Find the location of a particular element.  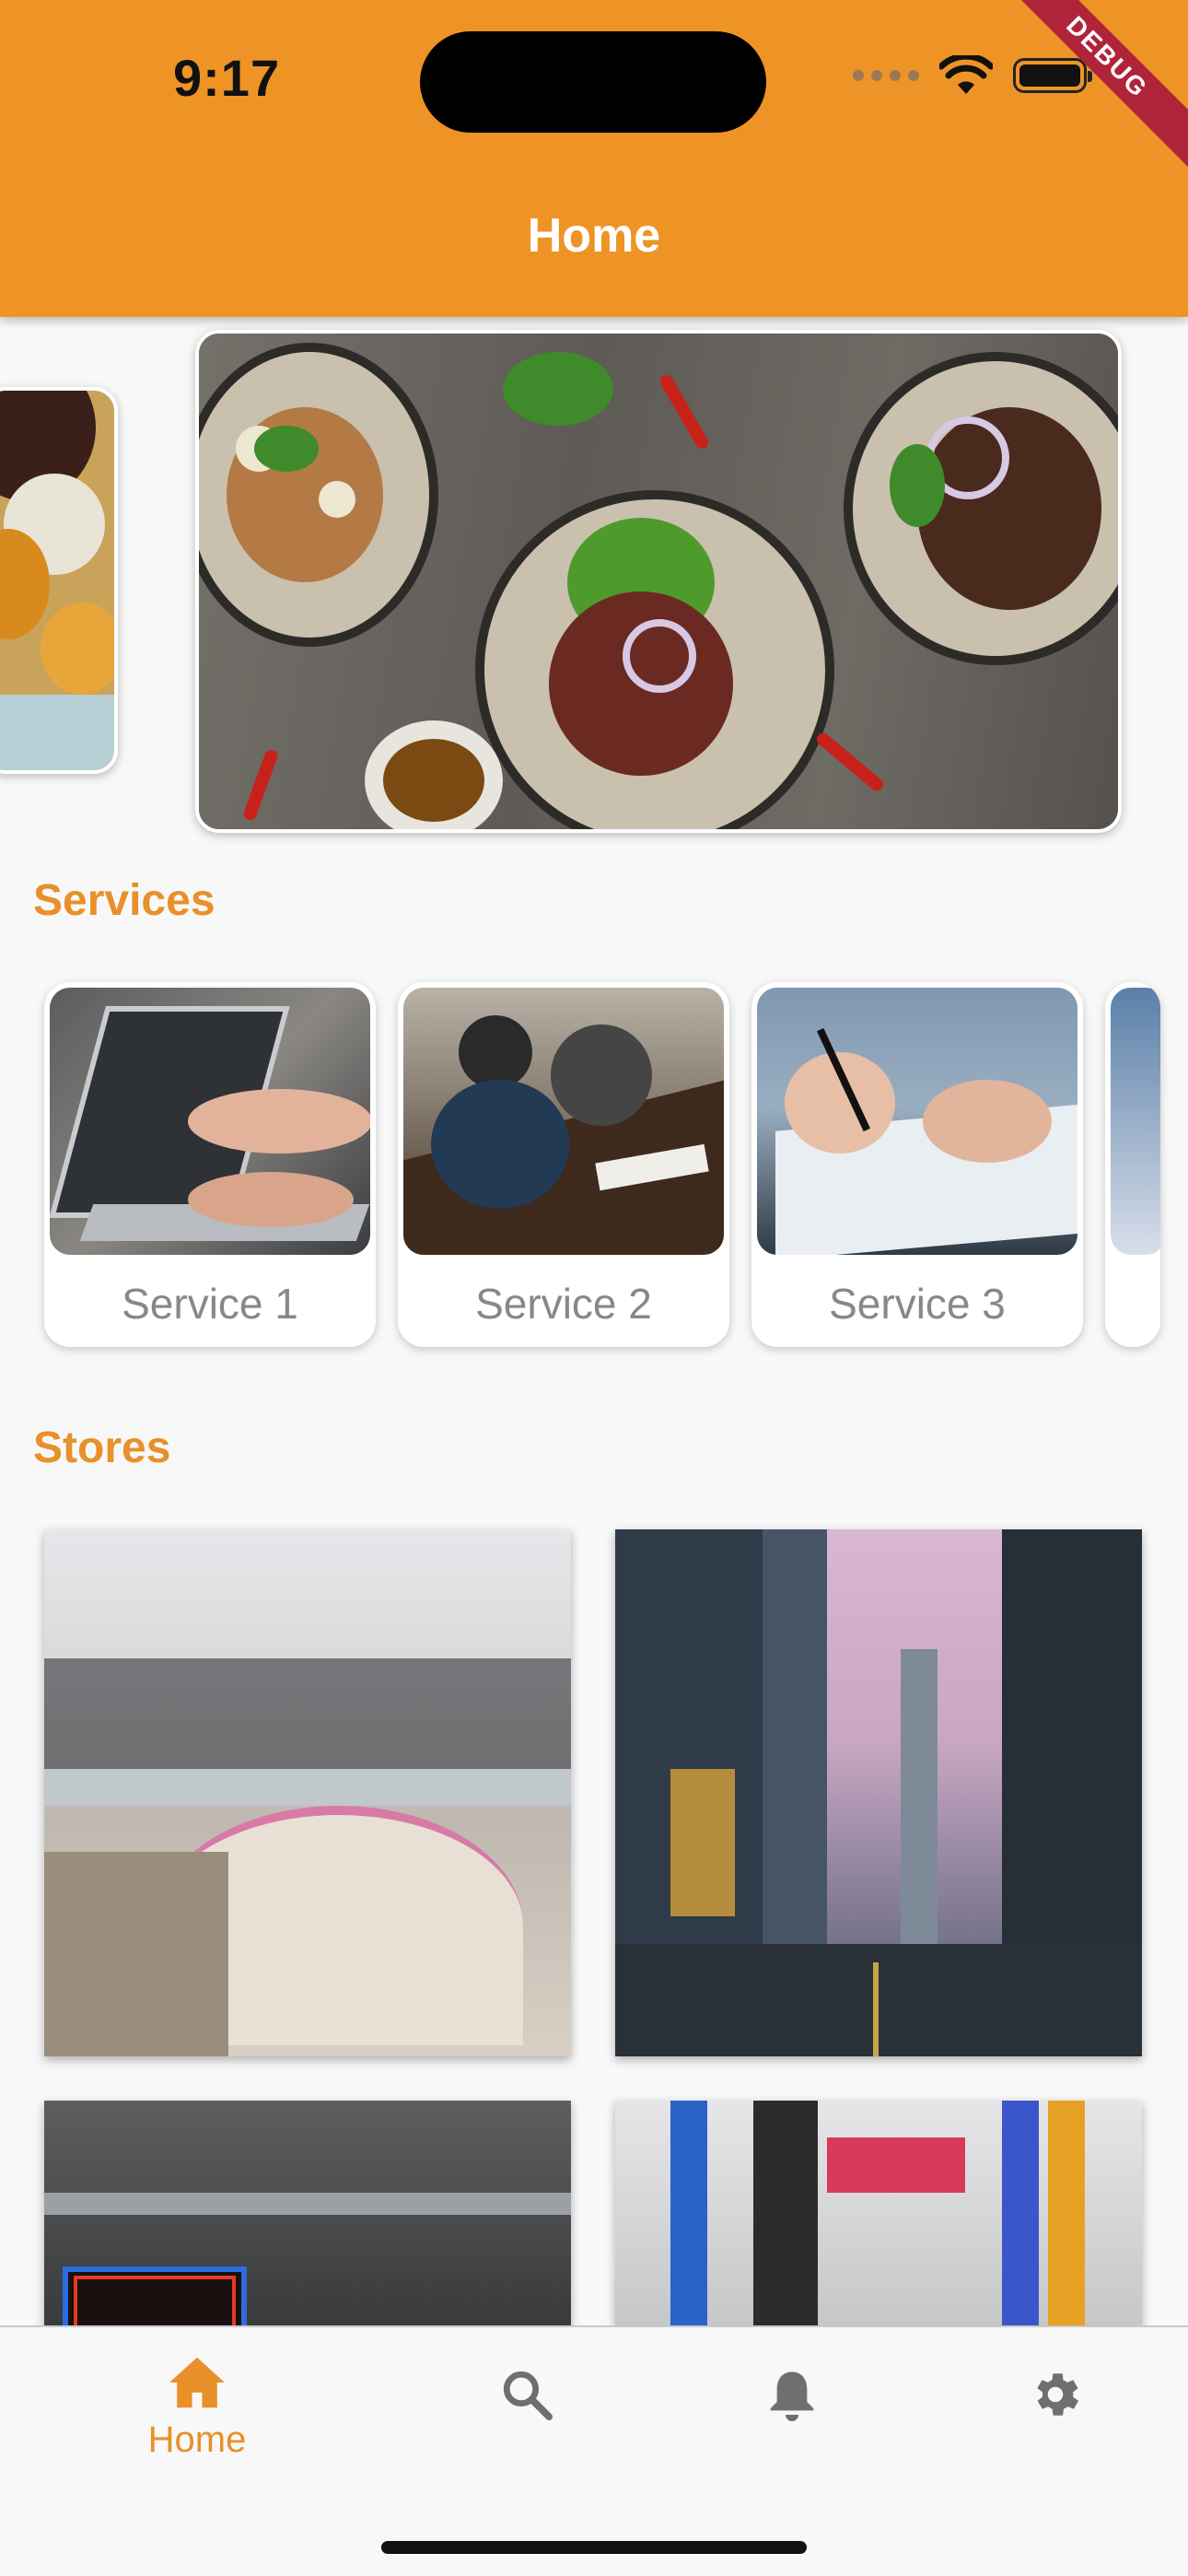

home-icon is located at coordinates (197, 2382).